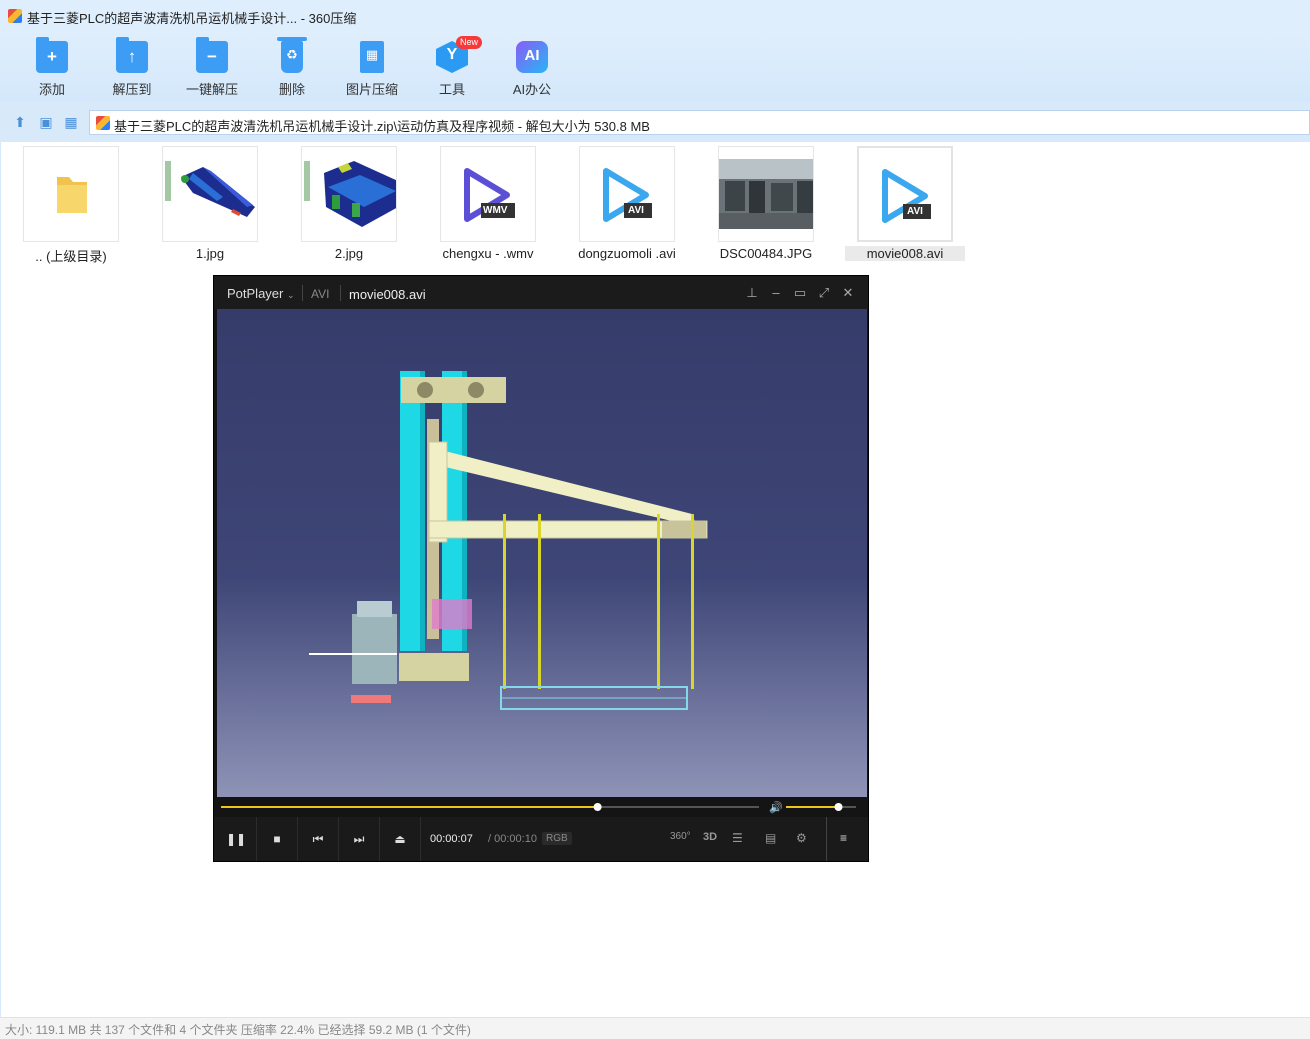 Image resolution: width=1310 pixels, height=1039 pixels. Describe the element at coordinates (812, 807) in the screenshot. I see `volume-level` at that location.